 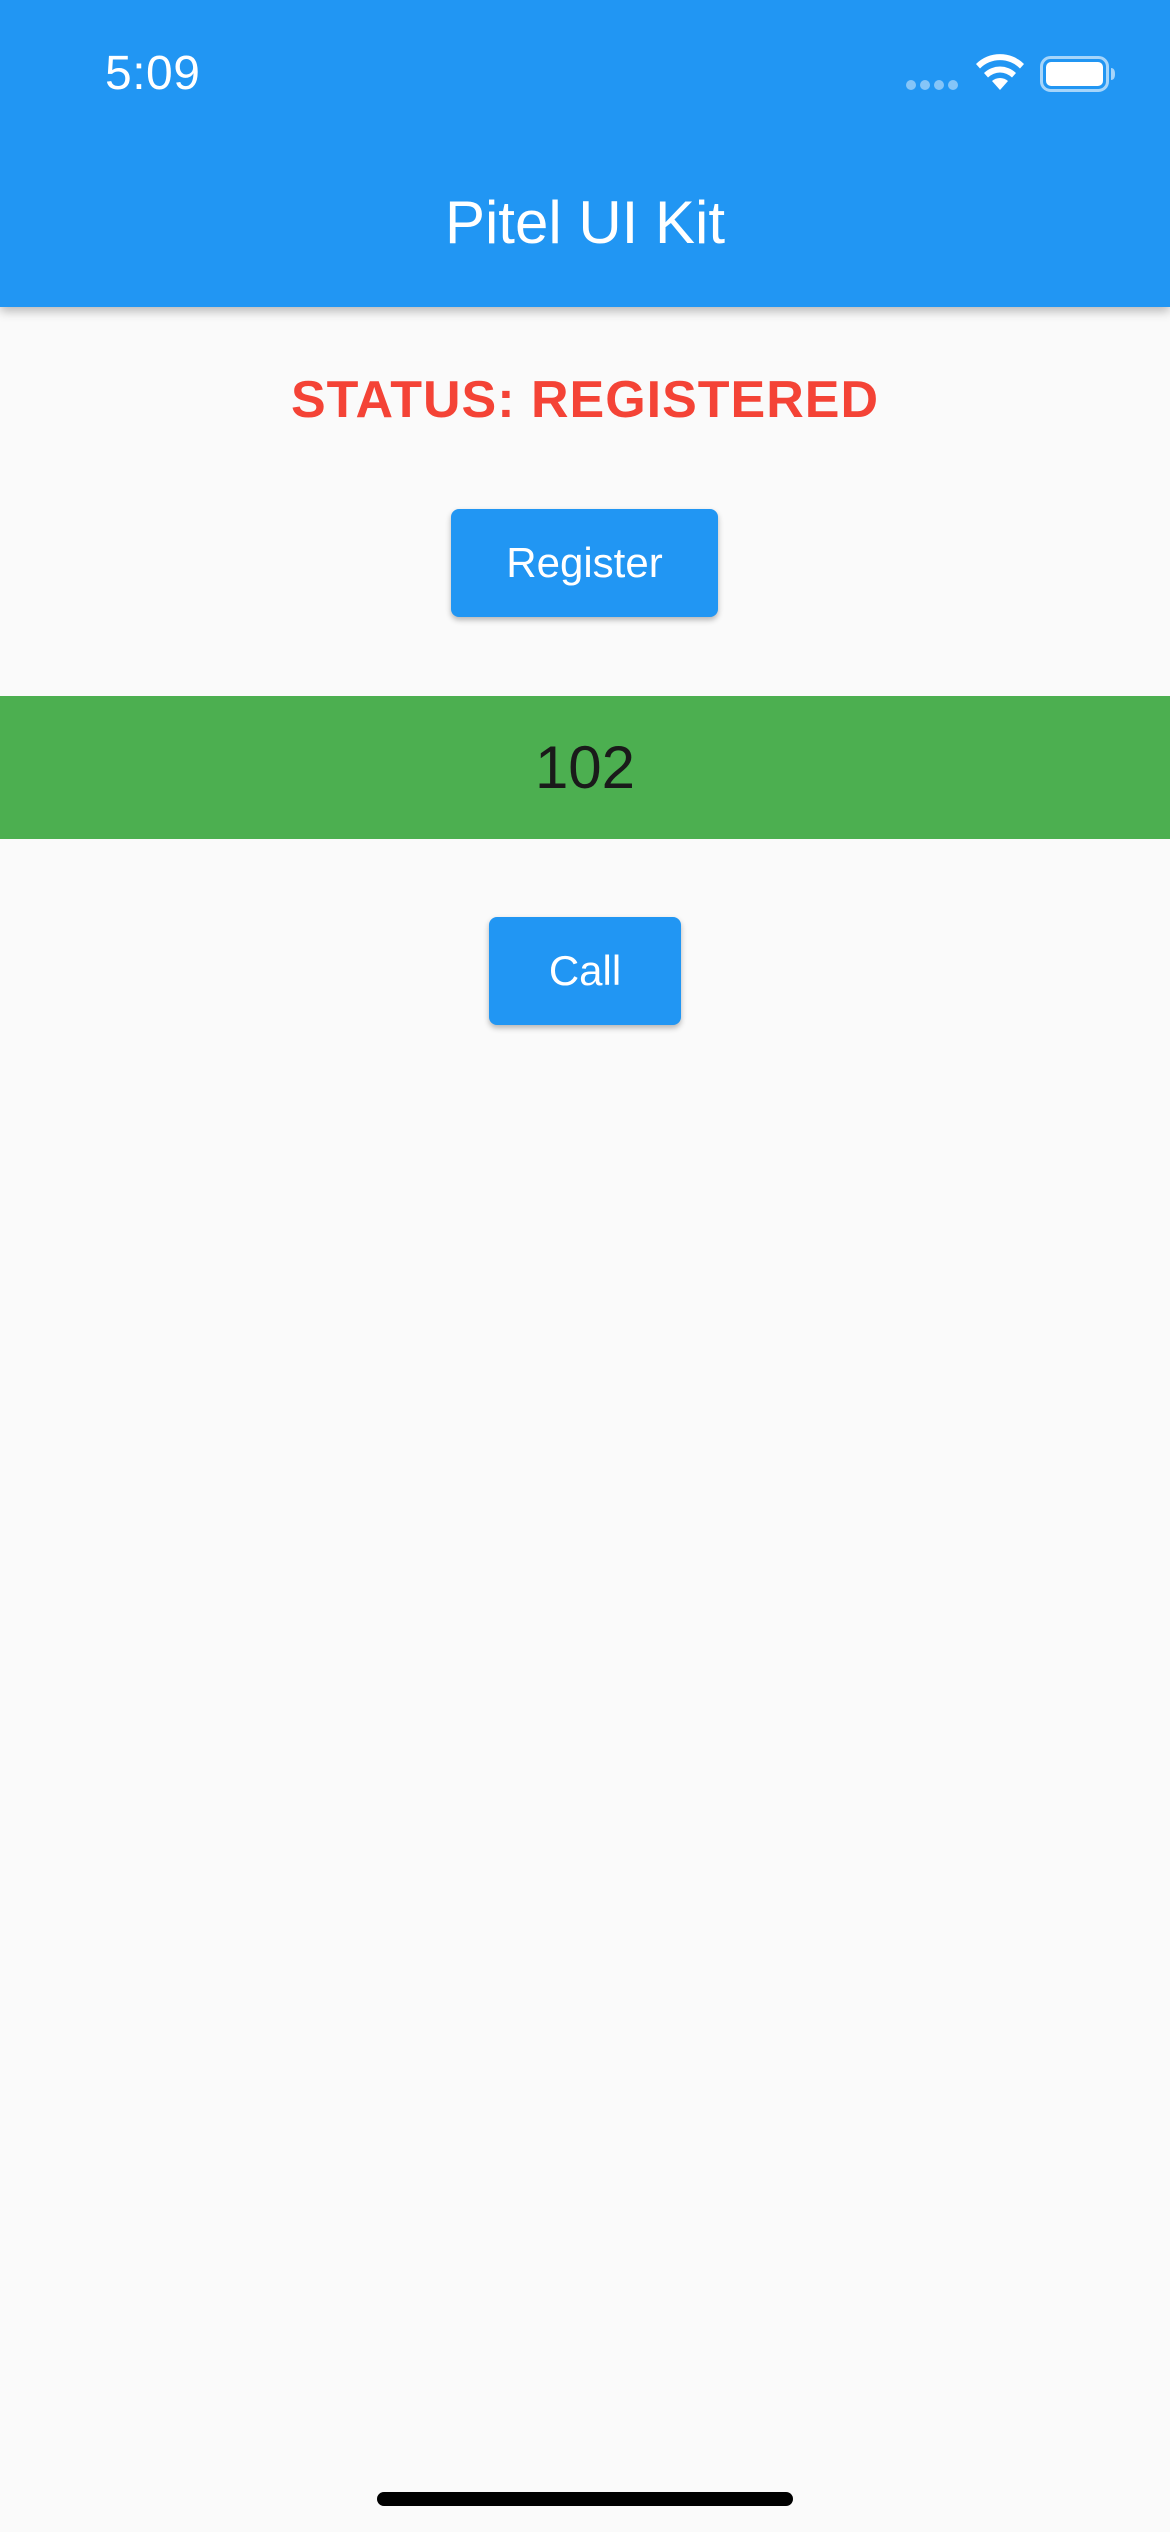 What do you see at coordinates (932, 86) in the screenshot?
I see `signal-icon` at bounding box center [932, 86].